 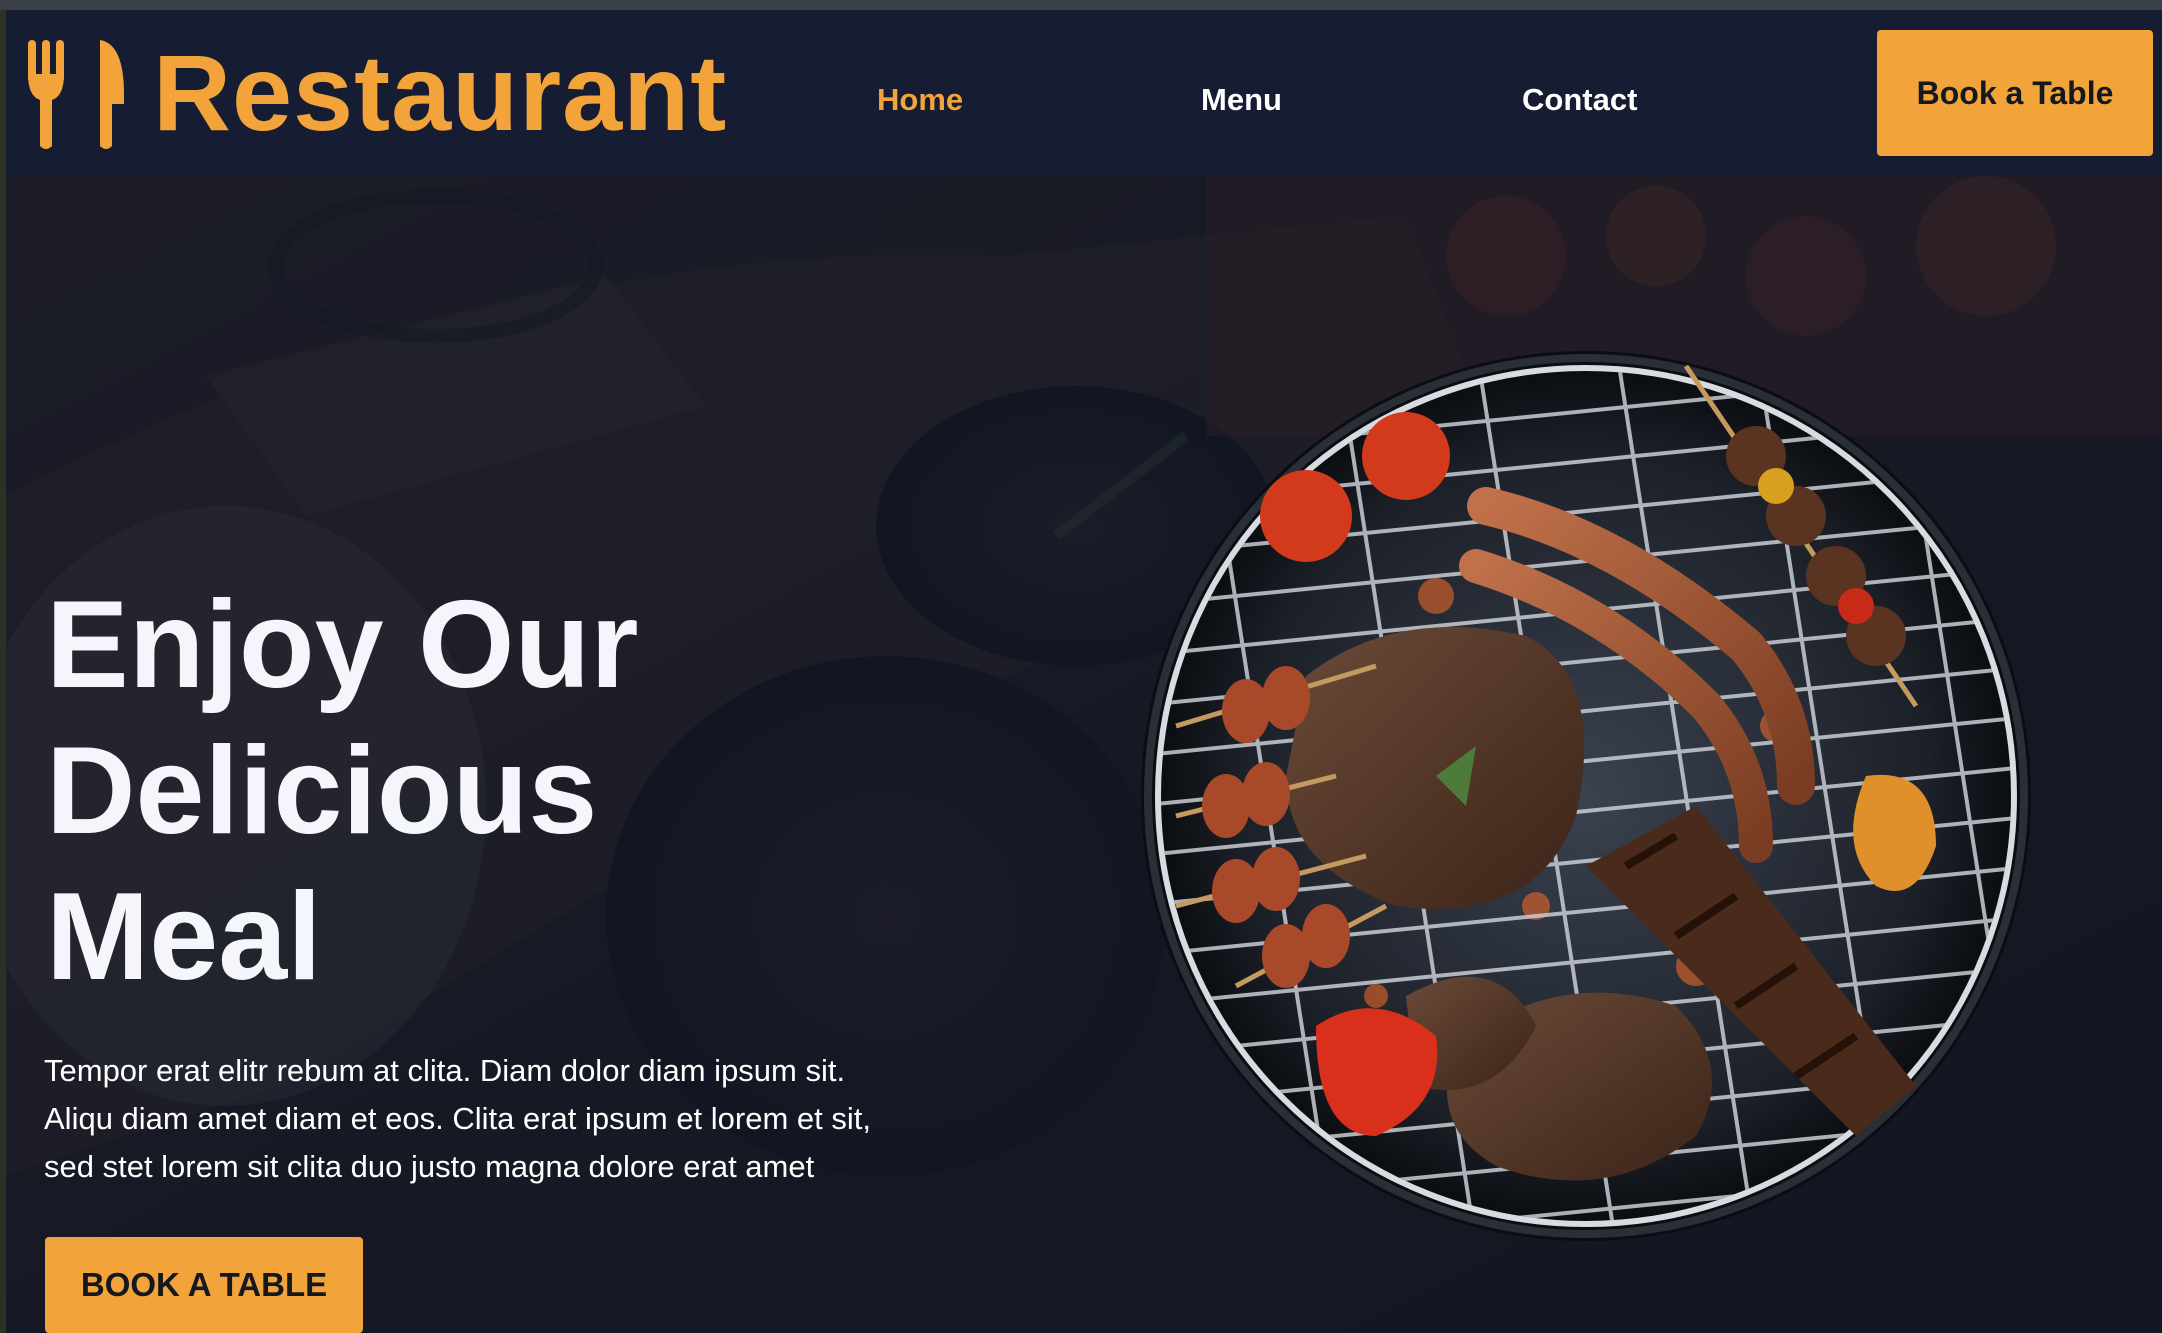 What do you see at coordinates (440, 92) in the screenshot?
I see `brand-name: Restaurant` at bounding box center [440, 92].